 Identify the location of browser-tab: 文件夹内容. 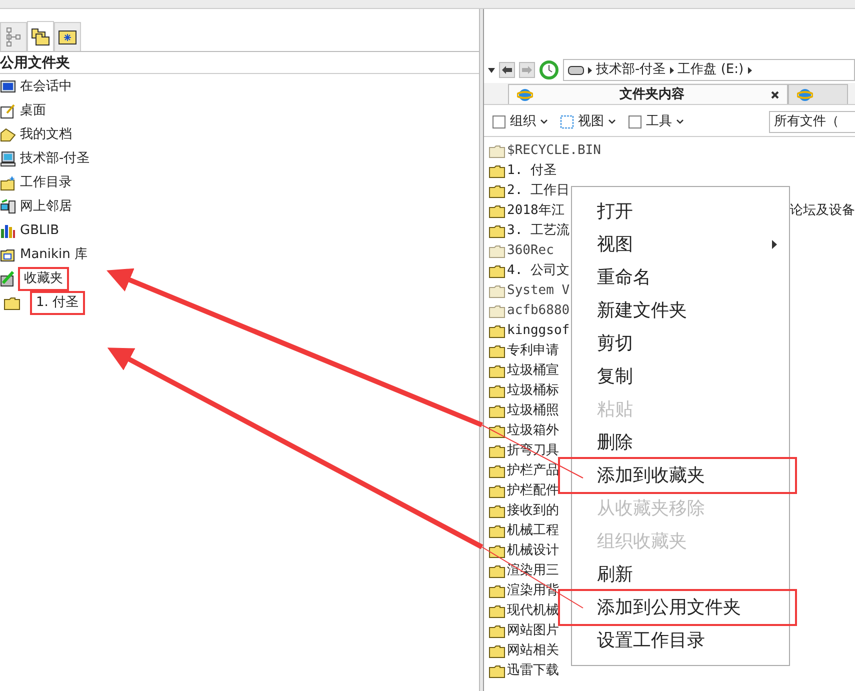
(648, 94).